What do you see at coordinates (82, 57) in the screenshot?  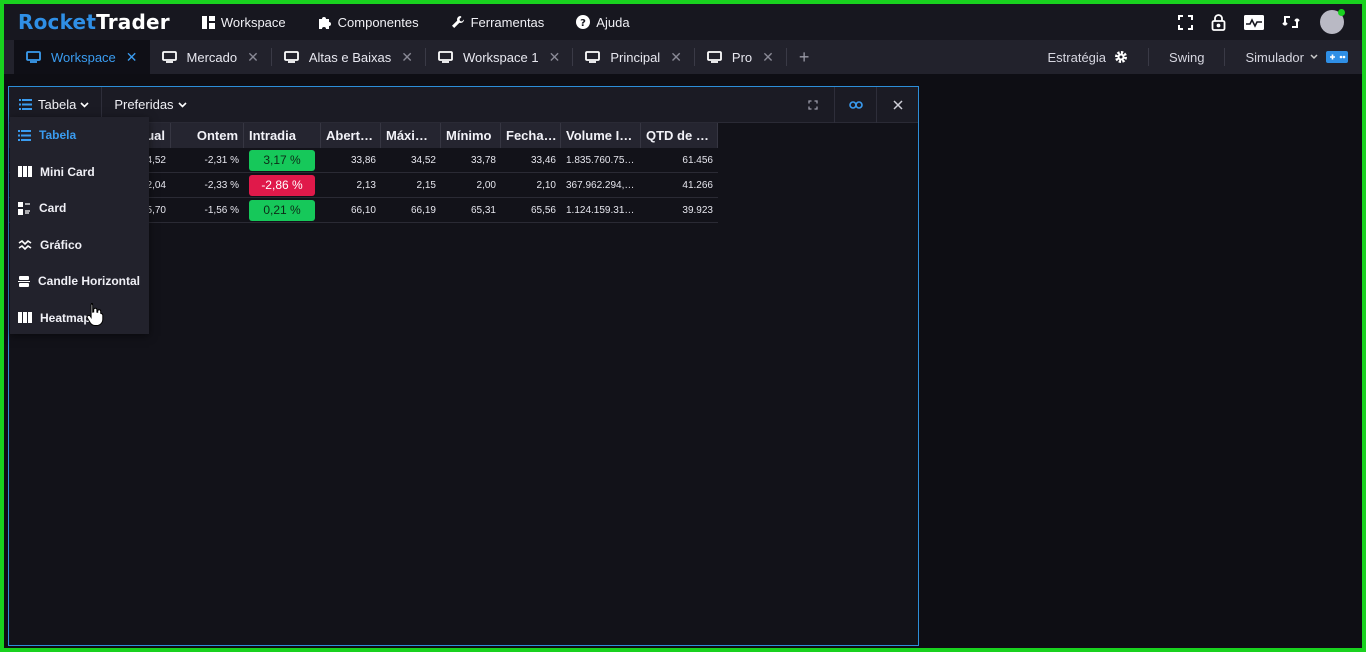 I see `tab-workspace: Workspace ✕` at bounding box center [82, 57].